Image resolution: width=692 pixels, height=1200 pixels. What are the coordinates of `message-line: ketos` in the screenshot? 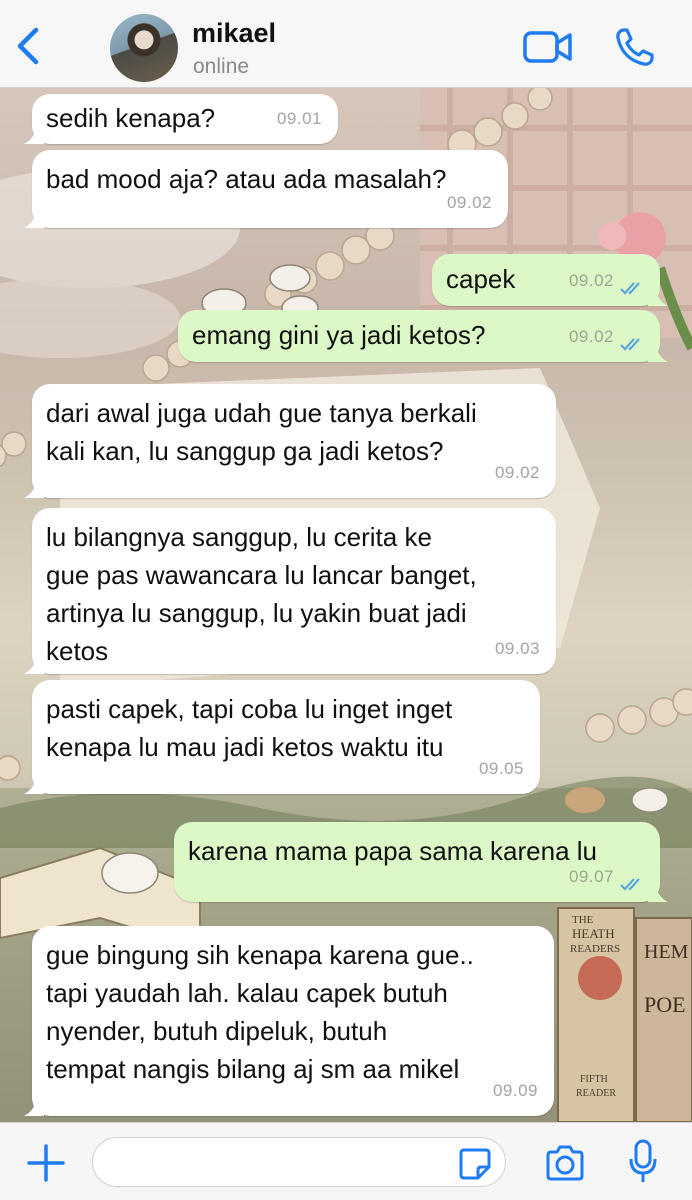 It's located at (77, 651).